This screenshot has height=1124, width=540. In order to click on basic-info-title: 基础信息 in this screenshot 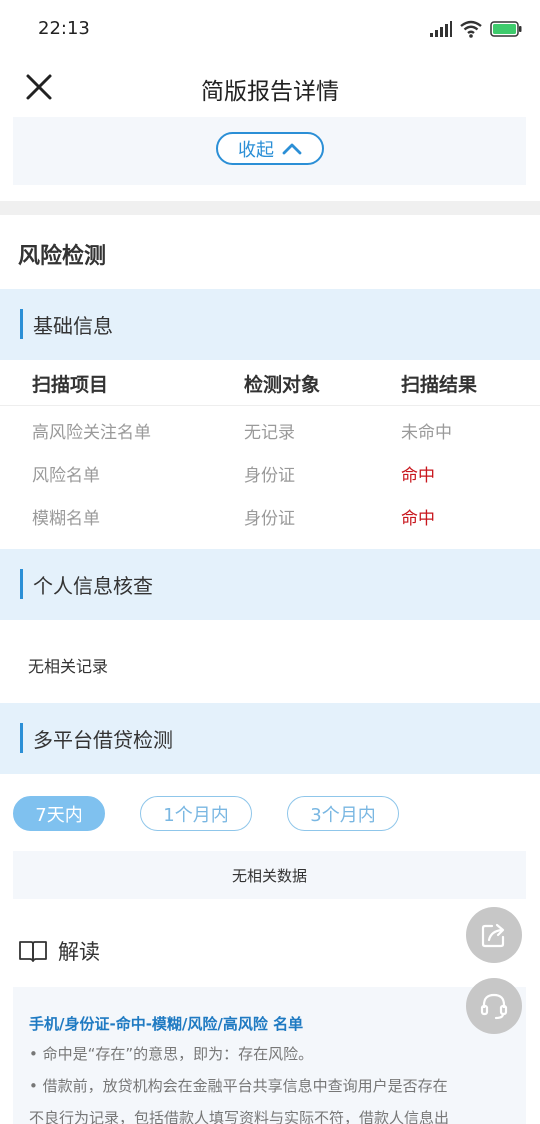, I will do `click(73, 326)`.